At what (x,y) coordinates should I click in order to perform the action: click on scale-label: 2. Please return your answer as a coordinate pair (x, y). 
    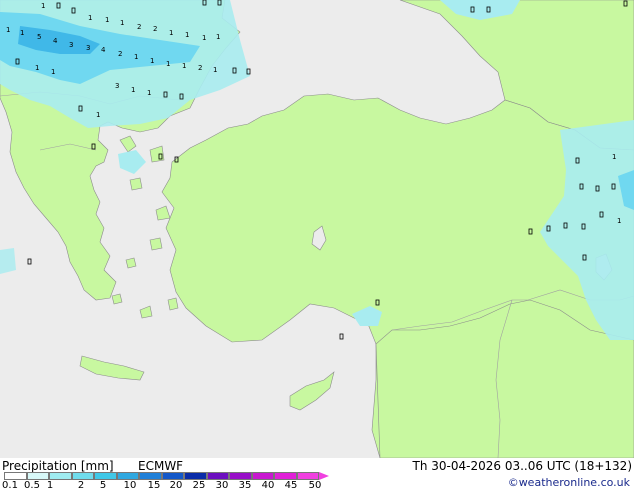
    Looking at the image, I should click on (81, 485).